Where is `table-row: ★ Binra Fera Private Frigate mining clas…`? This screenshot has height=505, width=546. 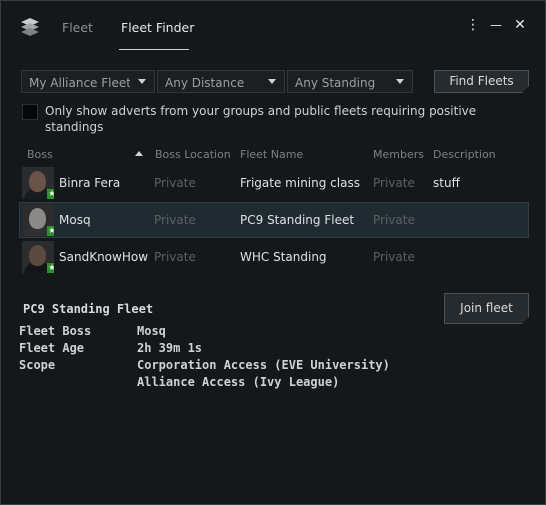
table-row: ★ Binra Fera Private Frigate mining clas… is located at coordinates (274, 183).